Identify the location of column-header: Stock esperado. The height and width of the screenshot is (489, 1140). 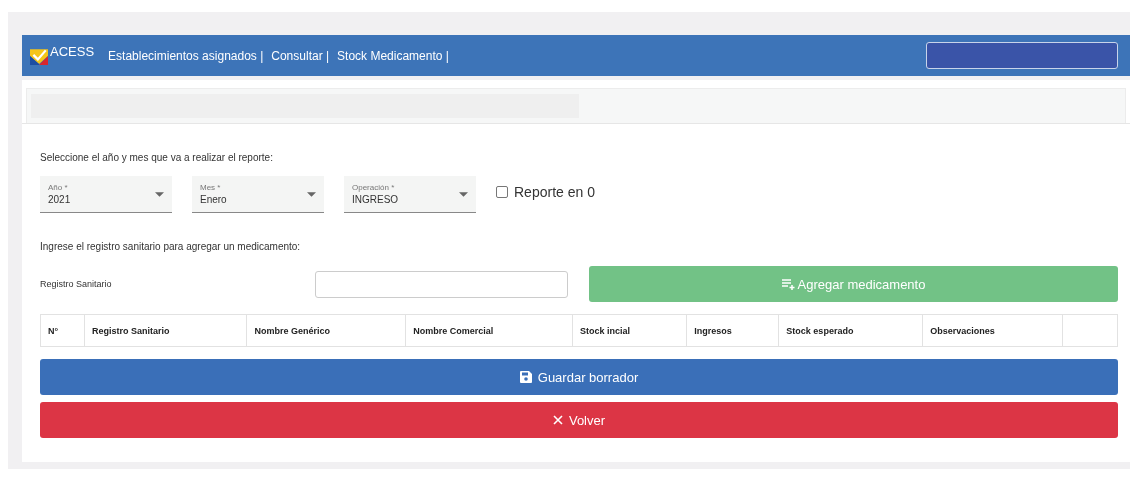
(850, 330).